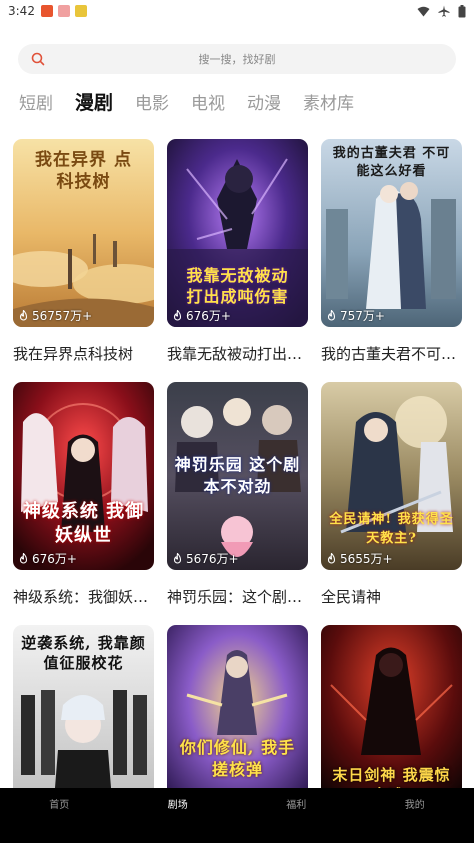 The width and height of the screenshot is (474, 843). I want to click on tab-movie: 电影, so click(152, 101).